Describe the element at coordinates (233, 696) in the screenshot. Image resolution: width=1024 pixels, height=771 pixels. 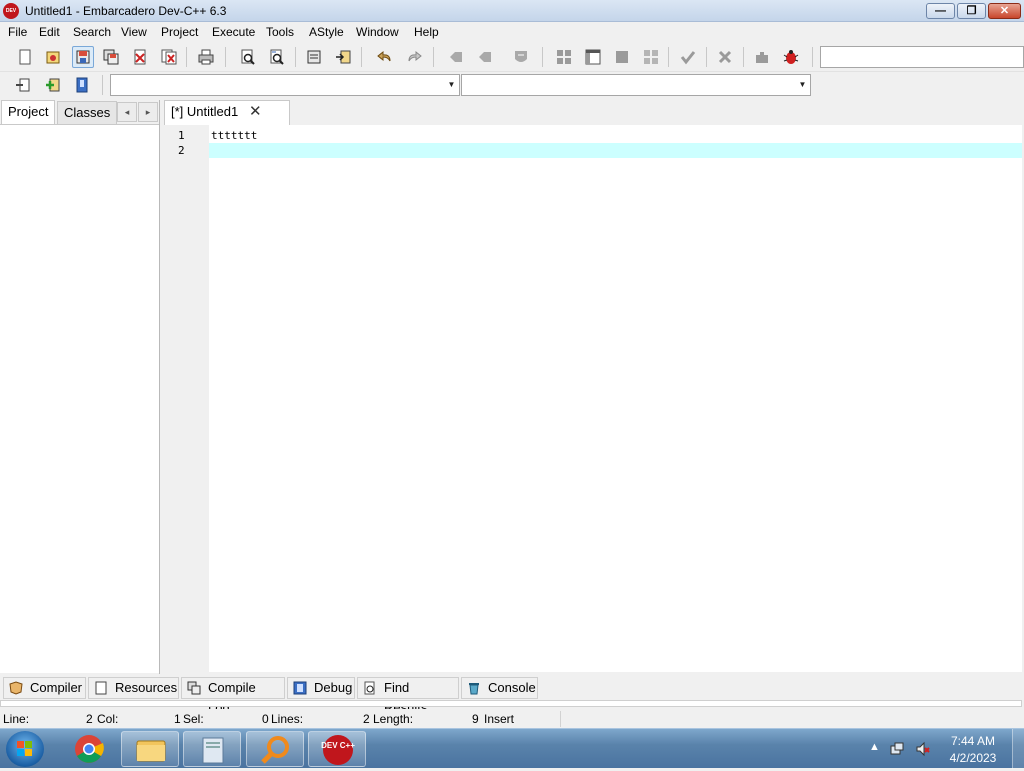
I see `tab-compile-log: Compile Log` at that location.